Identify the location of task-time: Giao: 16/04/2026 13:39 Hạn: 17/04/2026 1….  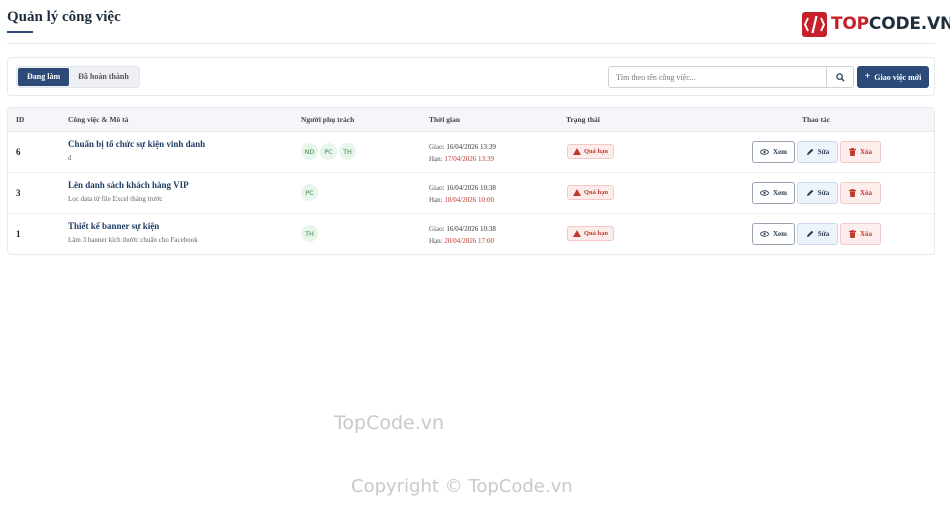
(462, 153).